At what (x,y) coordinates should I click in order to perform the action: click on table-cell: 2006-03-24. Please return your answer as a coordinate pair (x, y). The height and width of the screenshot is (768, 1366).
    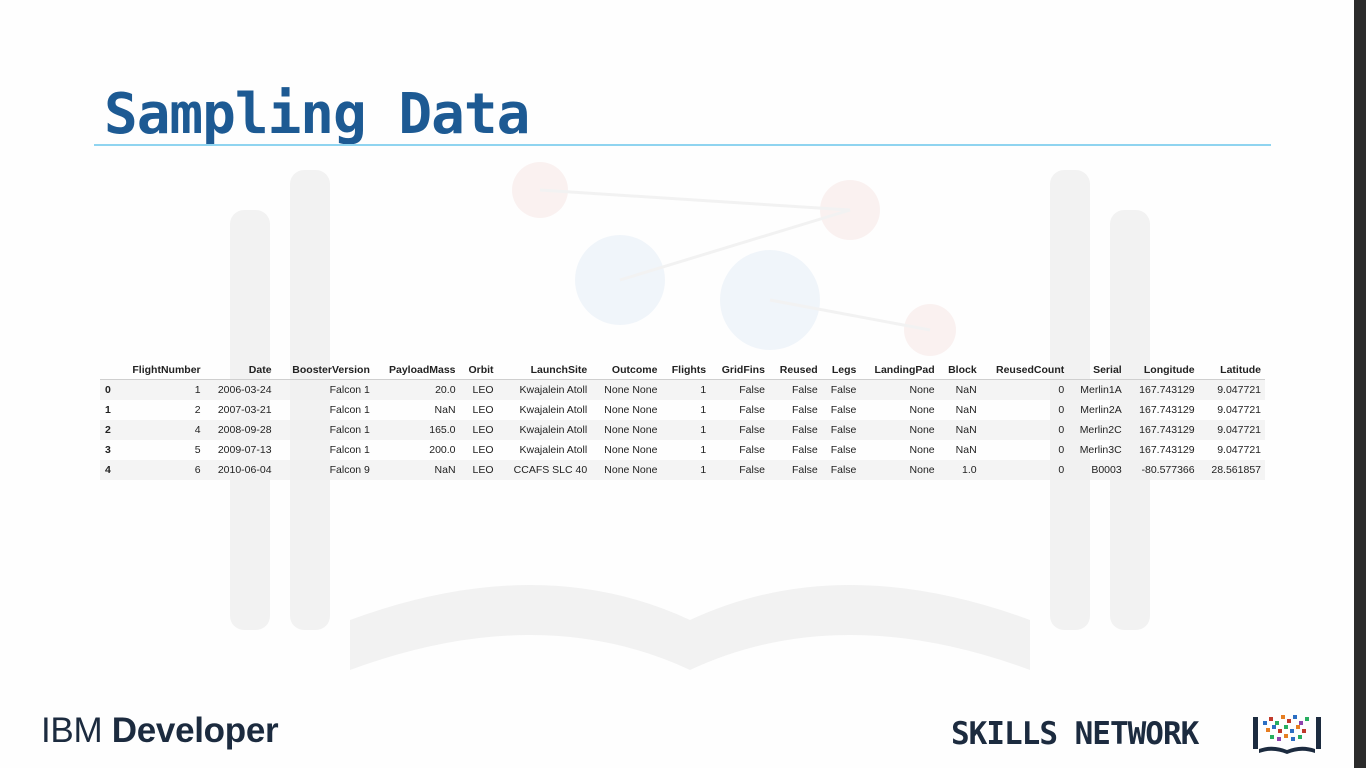
    Looking at the image, I should click on (244, 390).